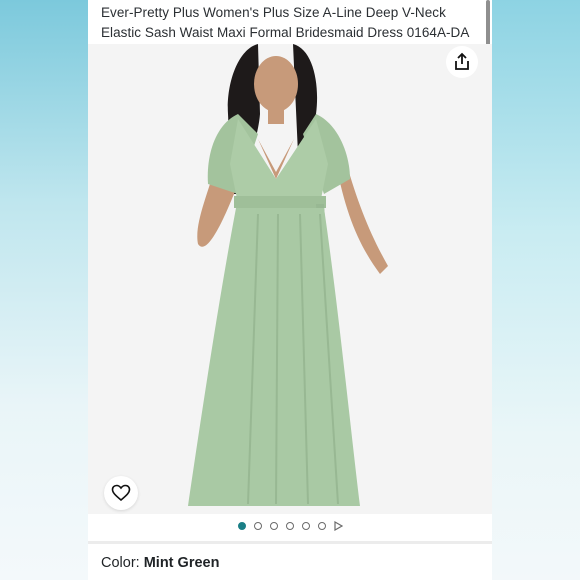 The width and height of the screenshot is (580, 580). What do you see at coordinates (290, 542) in the screenshot?
I see `divider` at bounding box center [290, 542].